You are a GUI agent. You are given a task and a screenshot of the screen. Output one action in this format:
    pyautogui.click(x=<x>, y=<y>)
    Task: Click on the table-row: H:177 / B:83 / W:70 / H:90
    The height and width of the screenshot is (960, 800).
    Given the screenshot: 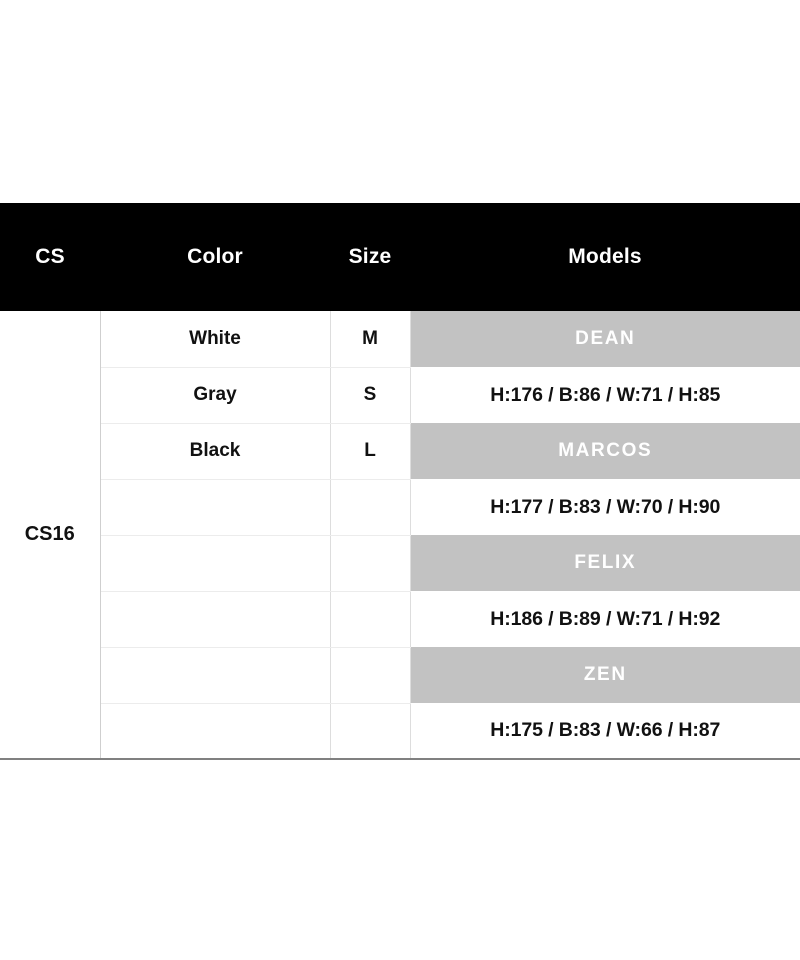 What is the action you would take?
    pyautogui.click(x=400, y=507)
    